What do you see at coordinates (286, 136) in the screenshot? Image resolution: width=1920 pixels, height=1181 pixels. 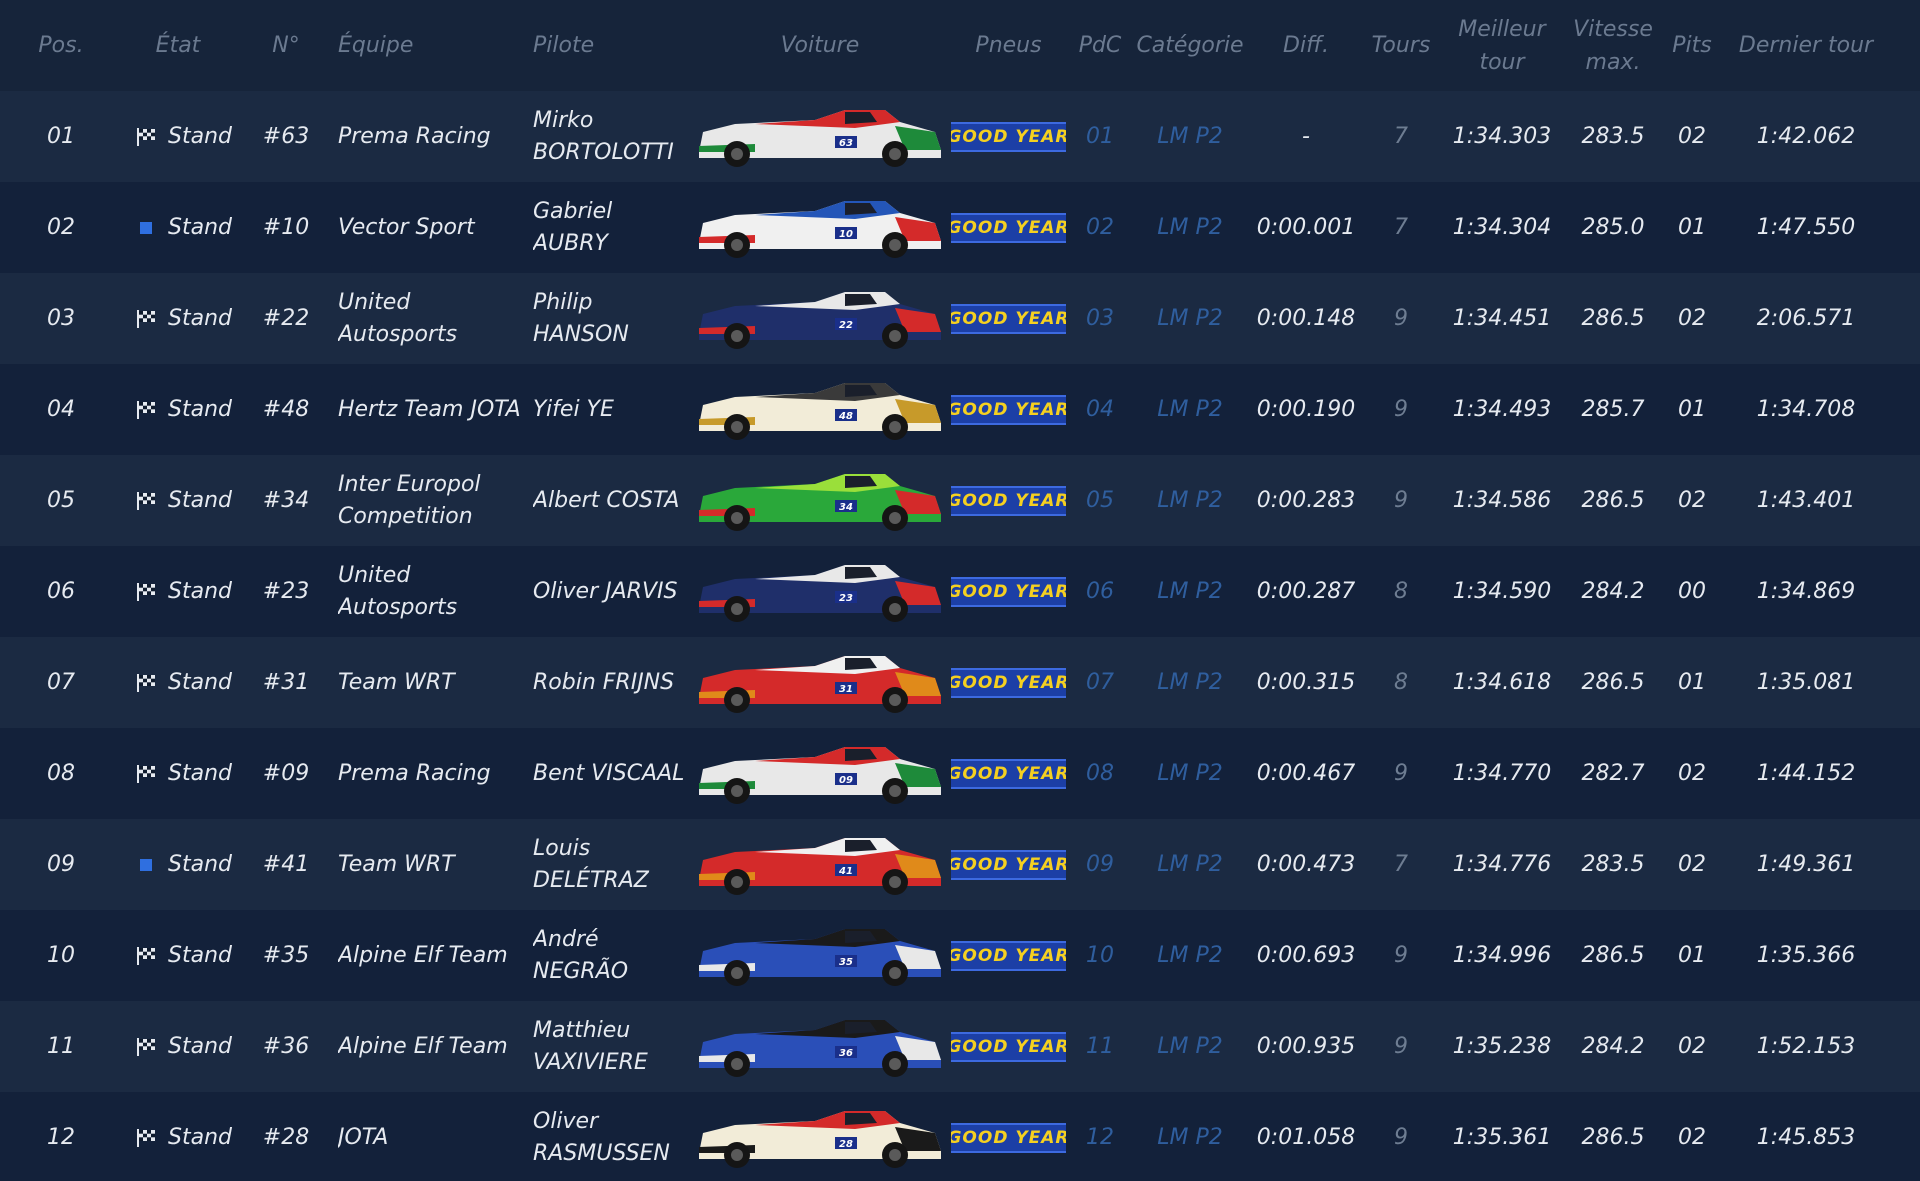 I see `car-number: #63` at bounding box center [286, 136].